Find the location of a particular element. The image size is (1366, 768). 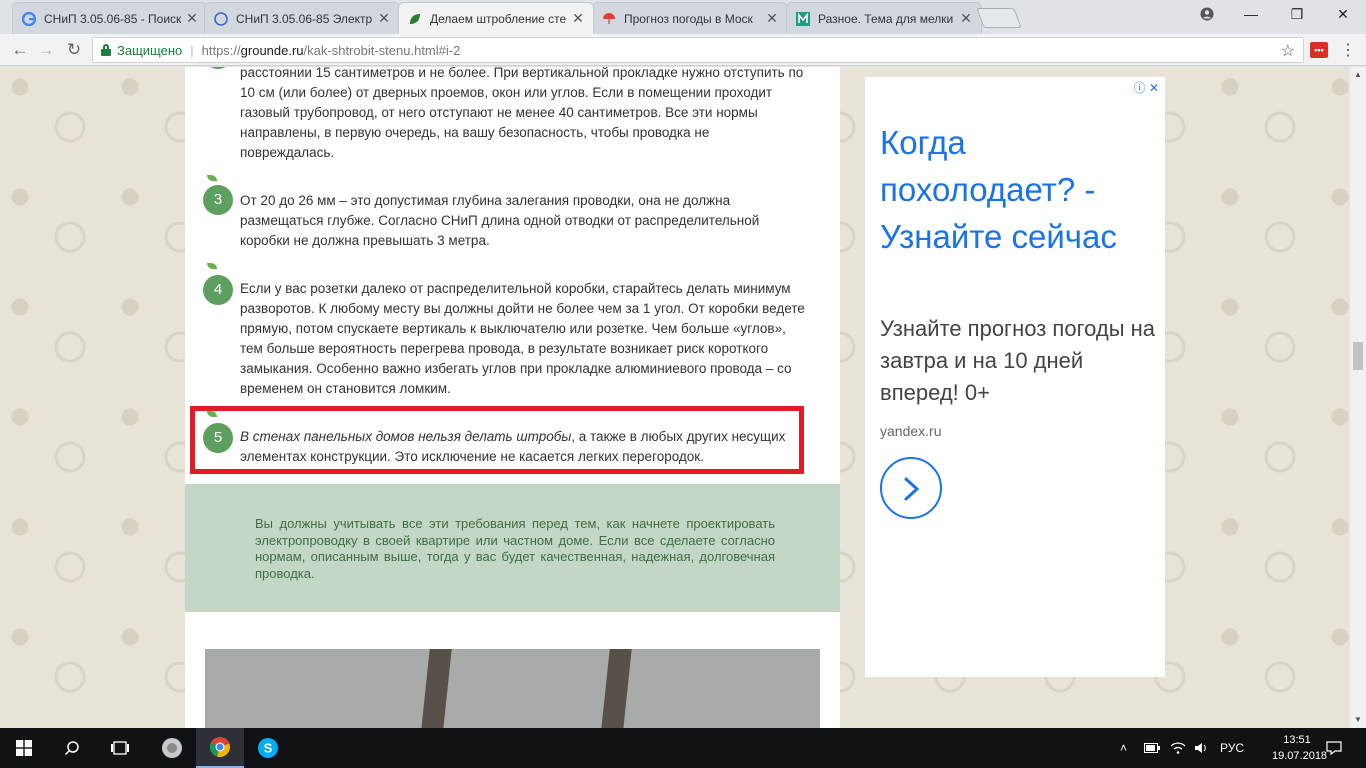

restore-icon: ❐ is located at coordinates (1297, 14).